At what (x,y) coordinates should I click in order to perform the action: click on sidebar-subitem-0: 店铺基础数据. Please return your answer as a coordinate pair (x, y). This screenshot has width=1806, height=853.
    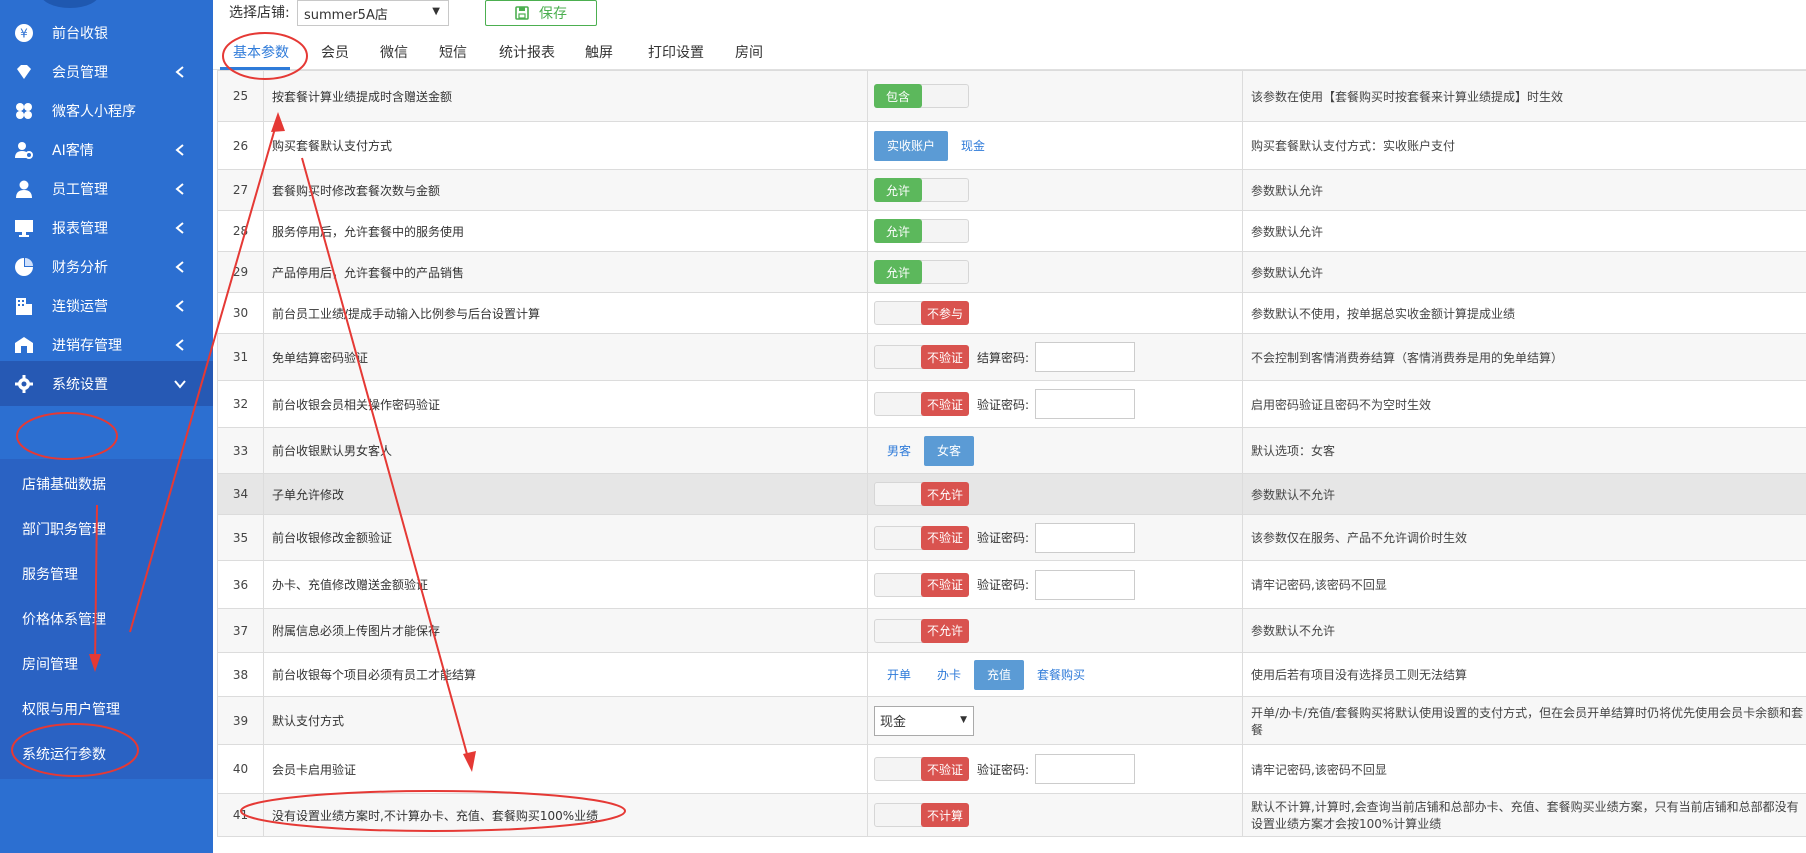
    Looking at the image, I should click on (106, 483).